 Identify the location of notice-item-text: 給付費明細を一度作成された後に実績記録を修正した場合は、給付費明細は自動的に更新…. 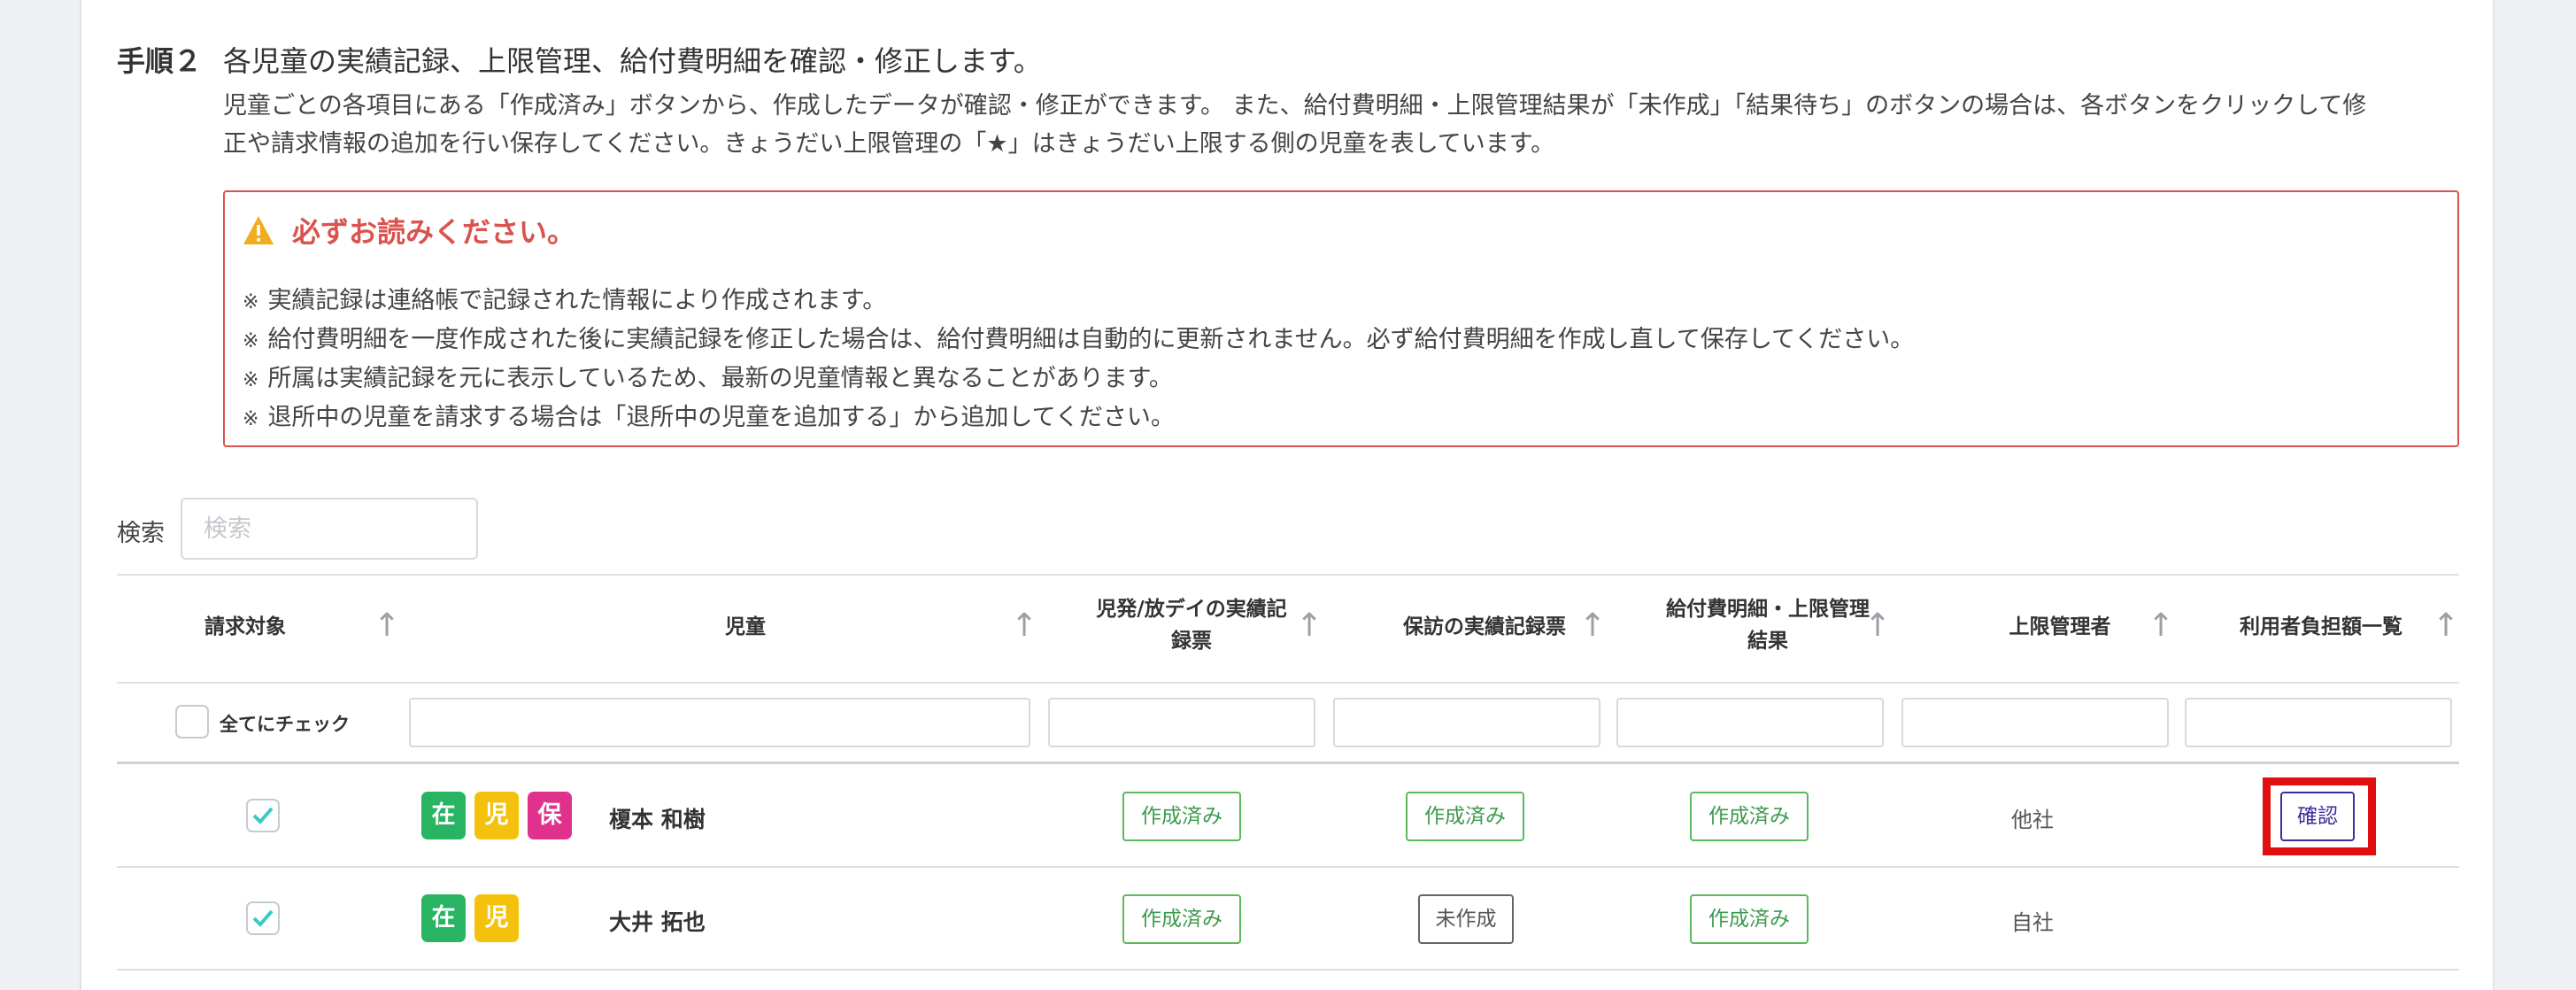
(1091, 339).